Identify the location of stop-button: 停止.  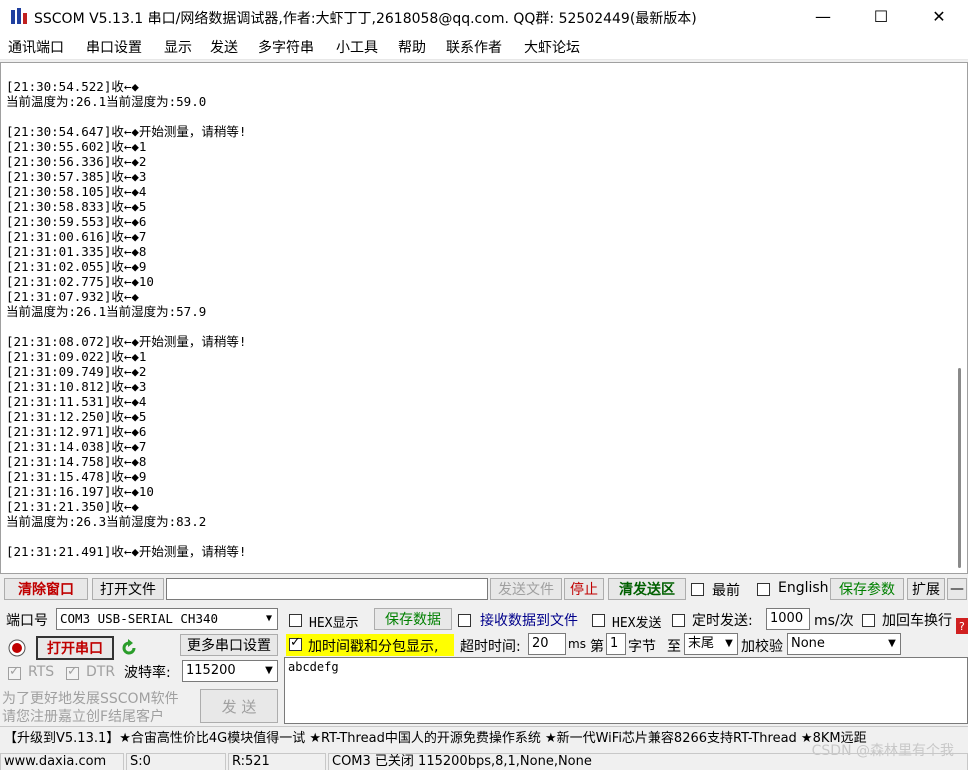
(584, 589).